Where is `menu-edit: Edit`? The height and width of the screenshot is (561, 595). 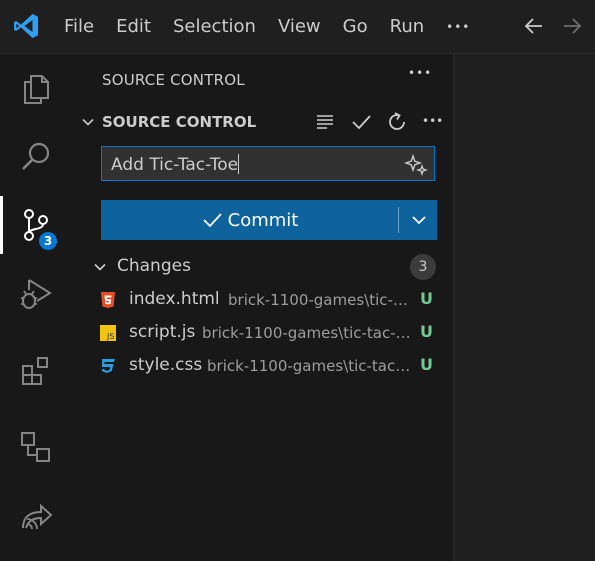
menu-edit: Edit is located at coordinates (133, 26).